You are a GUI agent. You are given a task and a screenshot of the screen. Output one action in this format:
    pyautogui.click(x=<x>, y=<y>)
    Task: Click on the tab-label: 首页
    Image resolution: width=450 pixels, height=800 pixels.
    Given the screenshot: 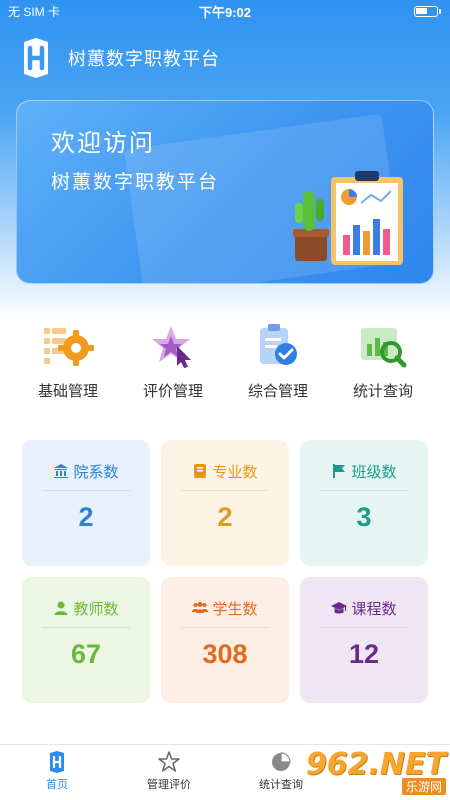 What is the action you would take?
    pyautogui.click(x=57, y=785)
    